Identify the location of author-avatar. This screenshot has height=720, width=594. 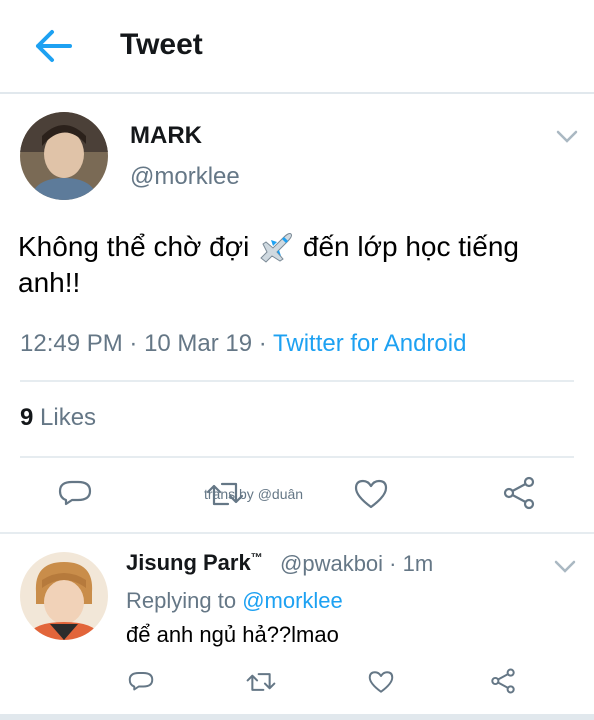
(64, 156).